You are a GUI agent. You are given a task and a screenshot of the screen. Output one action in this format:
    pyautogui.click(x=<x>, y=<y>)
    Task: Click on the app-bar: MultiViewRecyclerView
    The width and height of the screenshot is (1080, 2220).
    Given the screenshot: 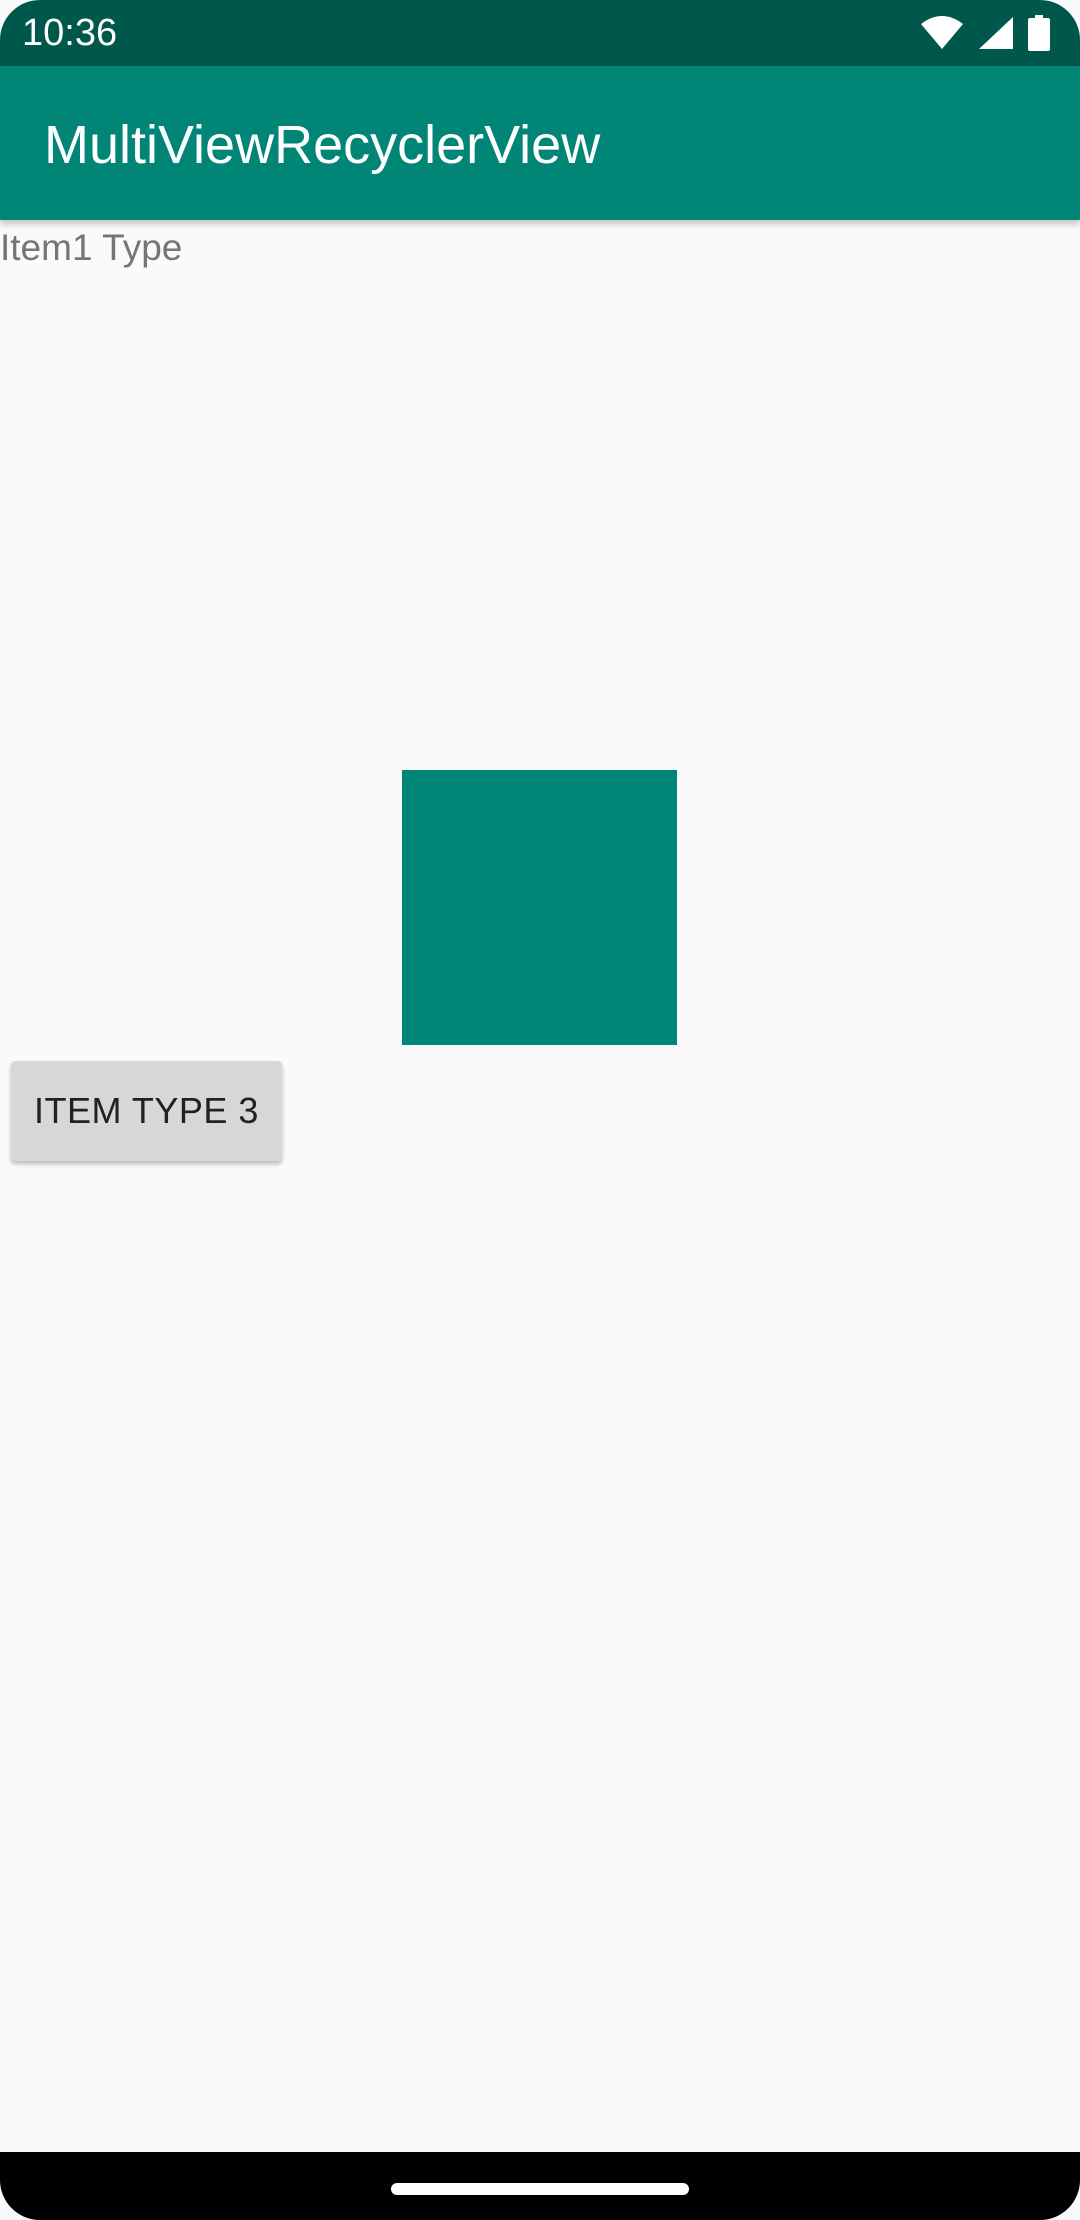 What is the action you would take?
    pyautogui.click(x=540, y=143)
    